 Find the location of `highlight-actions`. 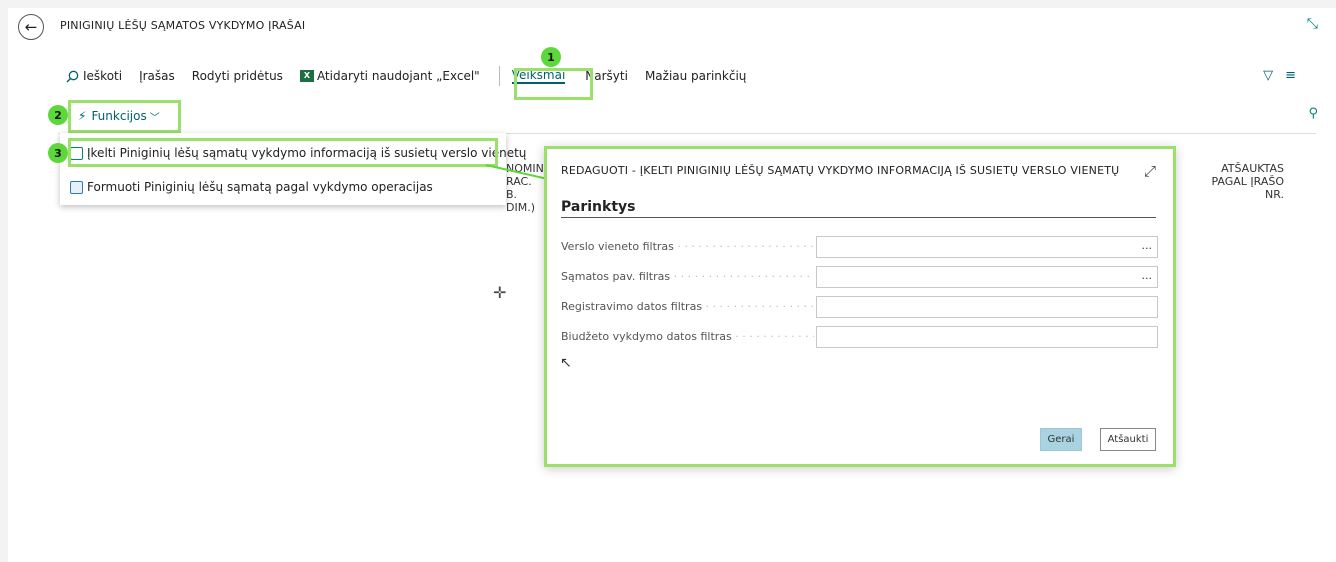

highlight-actions is located at coordinates (553, 84).